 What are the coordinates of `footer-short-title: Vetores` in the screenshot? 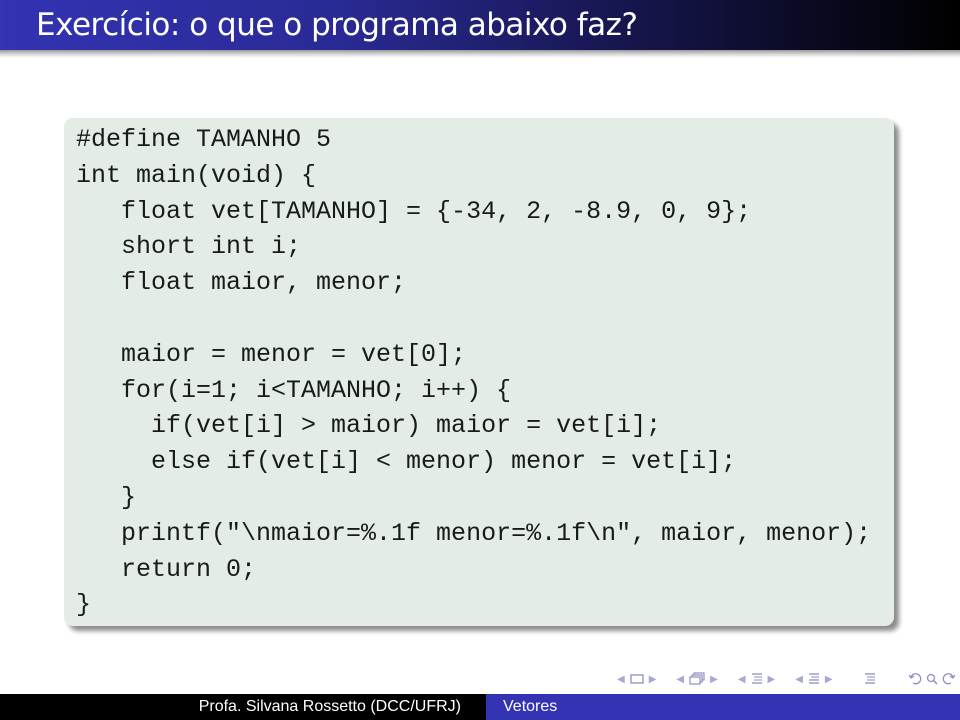 It's located at (723, 707).